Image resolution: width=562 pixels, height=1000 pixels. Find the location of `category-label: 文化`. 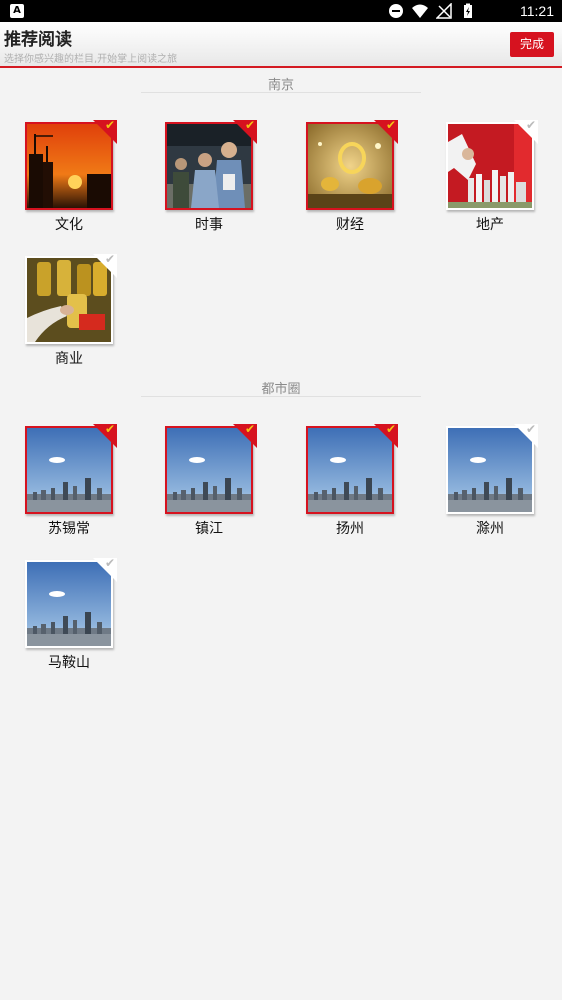

category-label: 文化 is located at coordinates (69, 225).